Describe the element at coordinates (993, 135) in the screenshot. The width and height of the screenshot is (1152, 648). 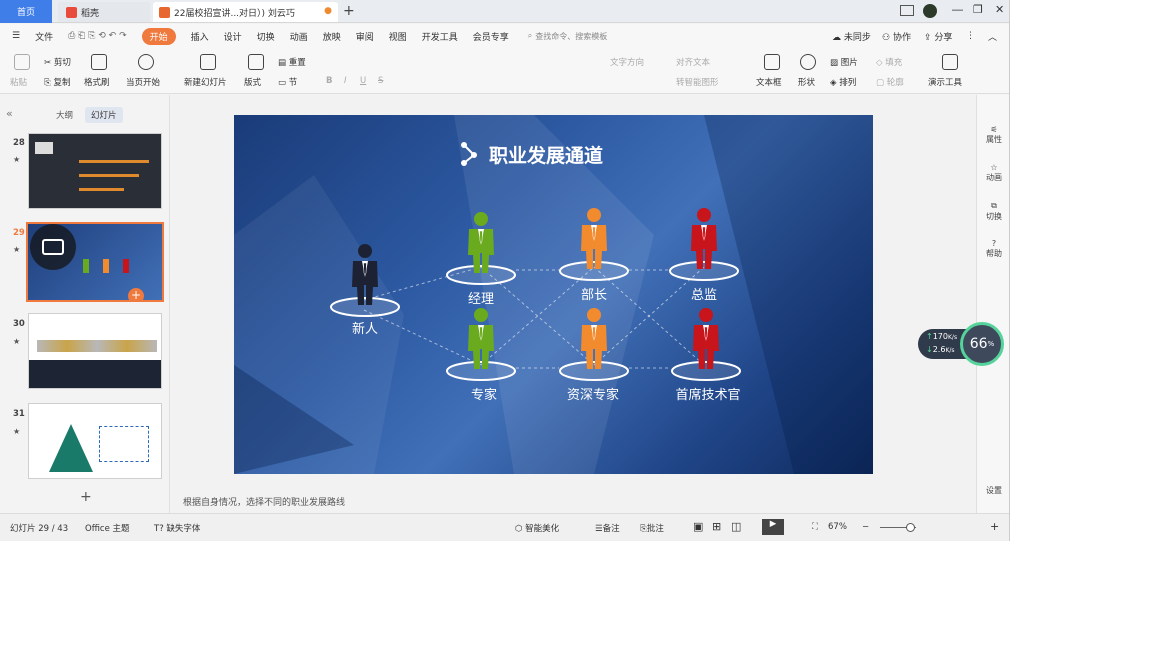
I see `properties-button: ⚟ 属性` at that location.